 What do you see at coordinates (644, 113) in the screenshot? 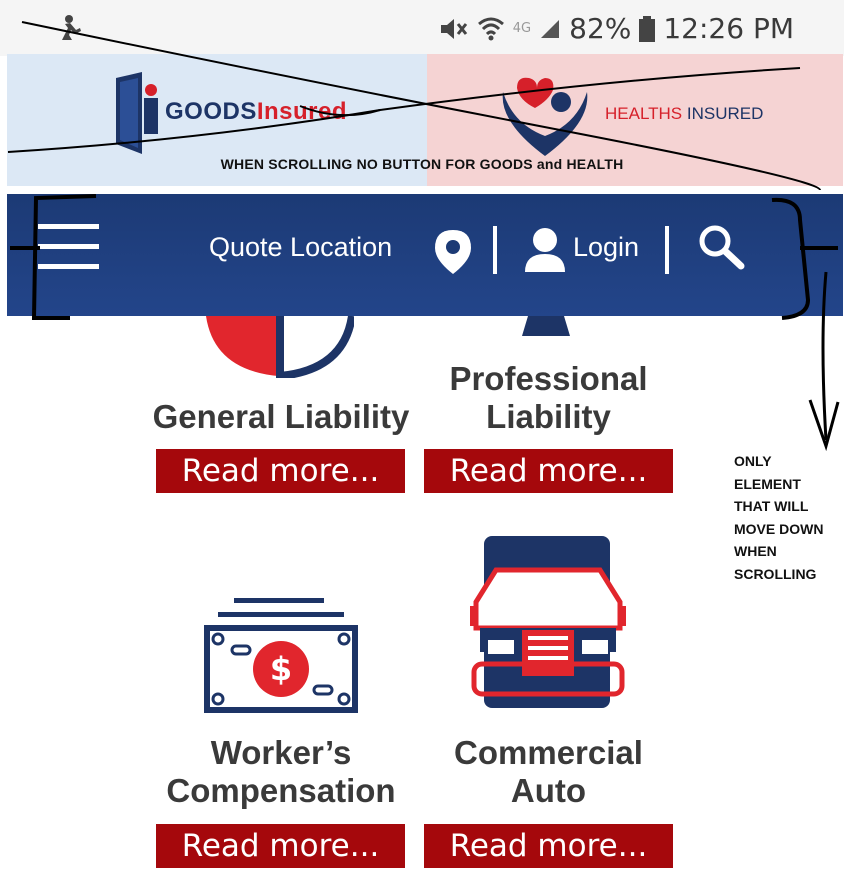
I see `healths-word: HEALTHS` at bounding box center [644, 113].